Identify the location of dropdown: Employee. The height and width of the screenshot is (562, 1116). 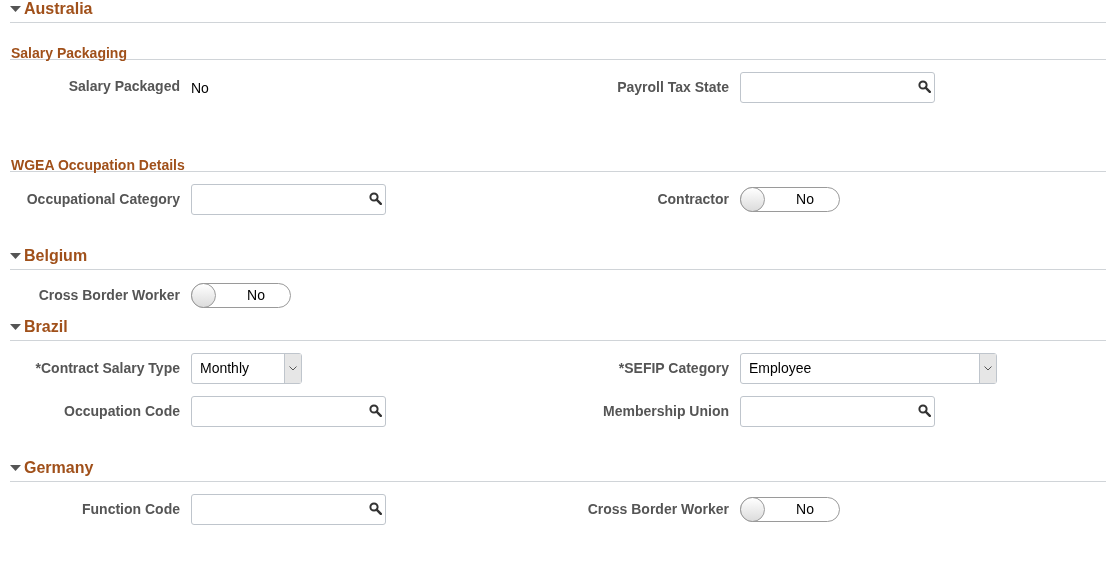
(868, 368).